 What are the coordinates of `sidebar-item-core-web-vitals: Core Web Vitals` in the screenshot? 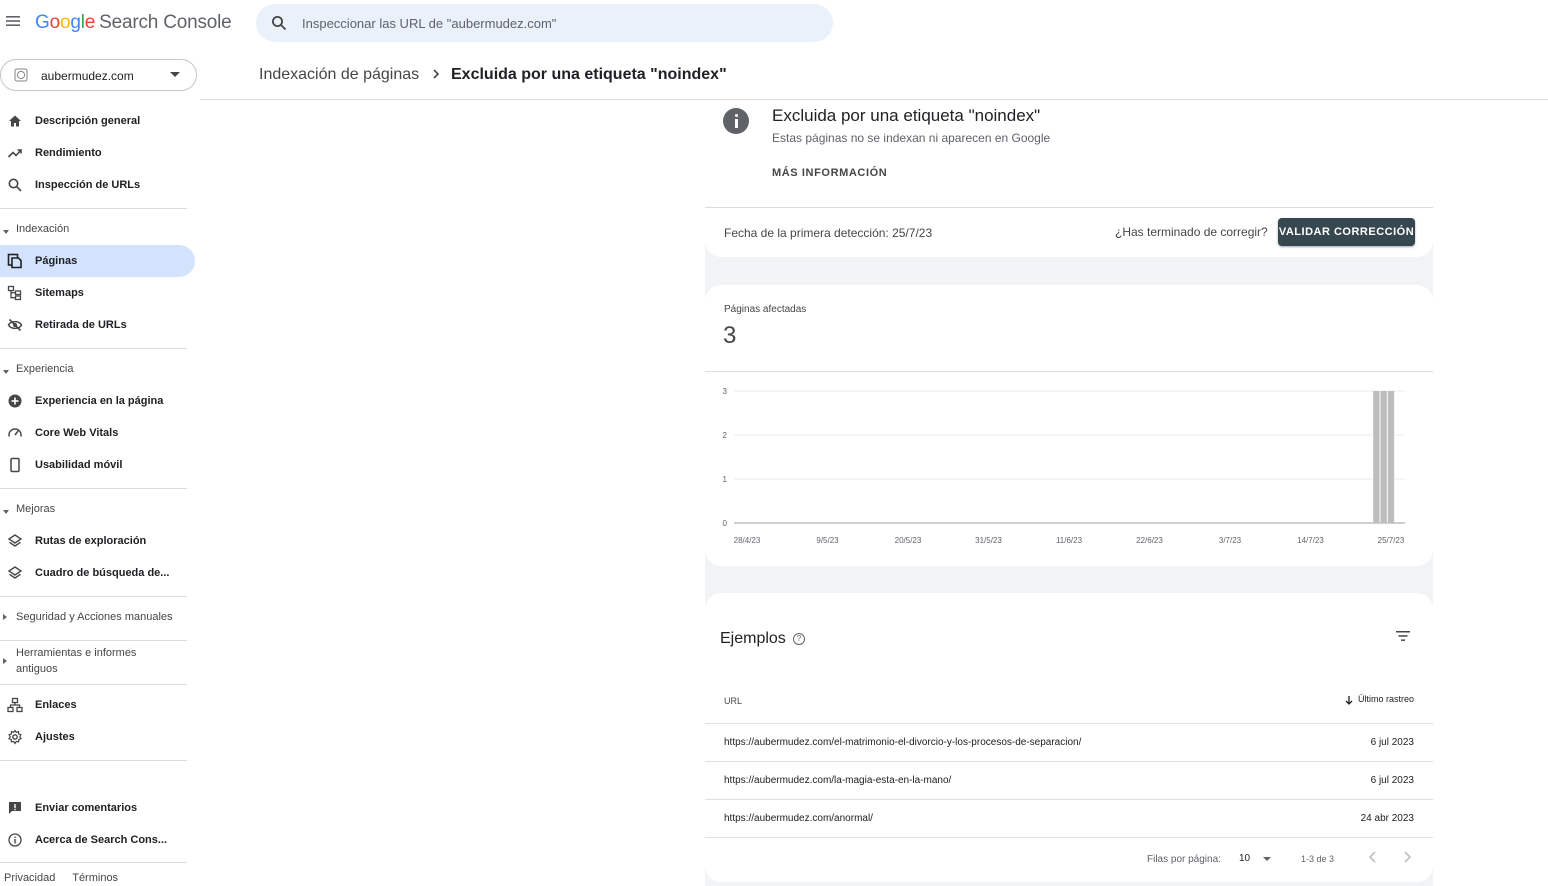 It's located at (97, 433).